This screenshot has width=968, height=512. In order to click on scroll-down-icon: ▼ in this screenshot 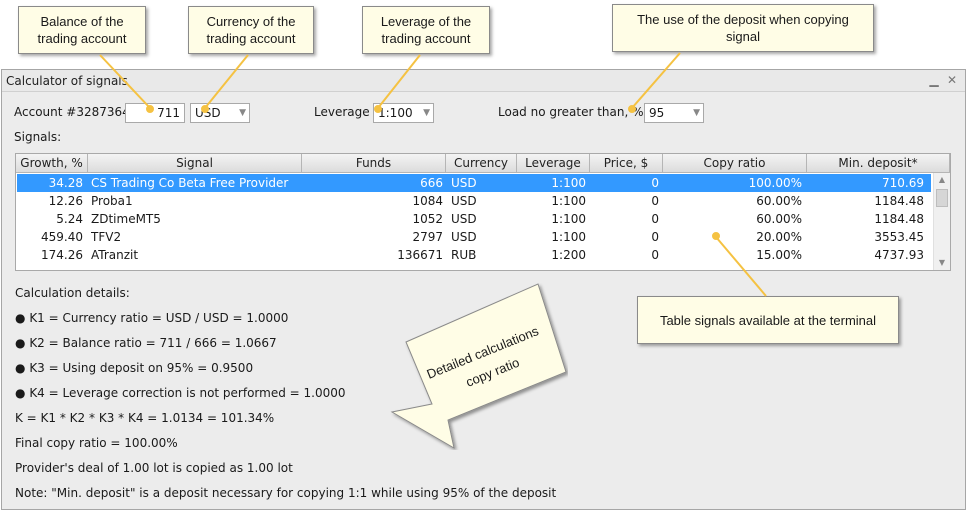, I will do `click(942, 263)`.